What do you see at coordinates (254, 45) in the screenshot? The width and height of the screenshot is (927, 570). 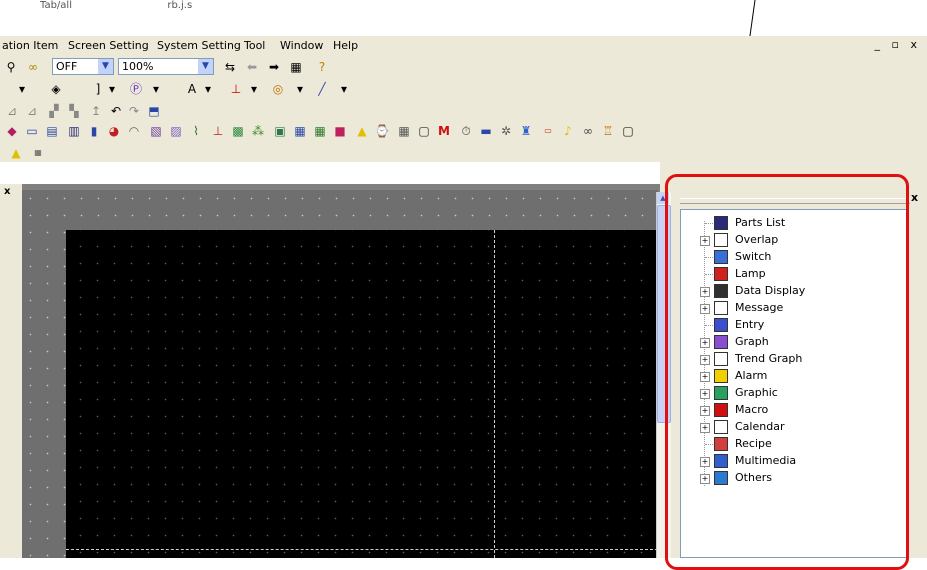 I see `menu-item-tool: Tool` at bounding box center [254, 45].